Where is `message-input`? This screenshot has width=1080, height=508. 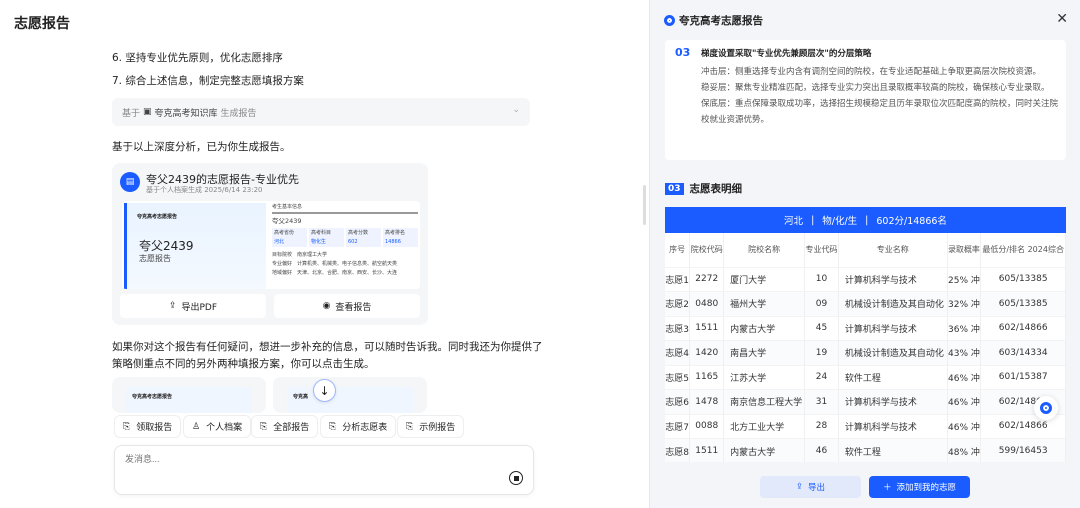
message-input is located at coordinates (315, 459).